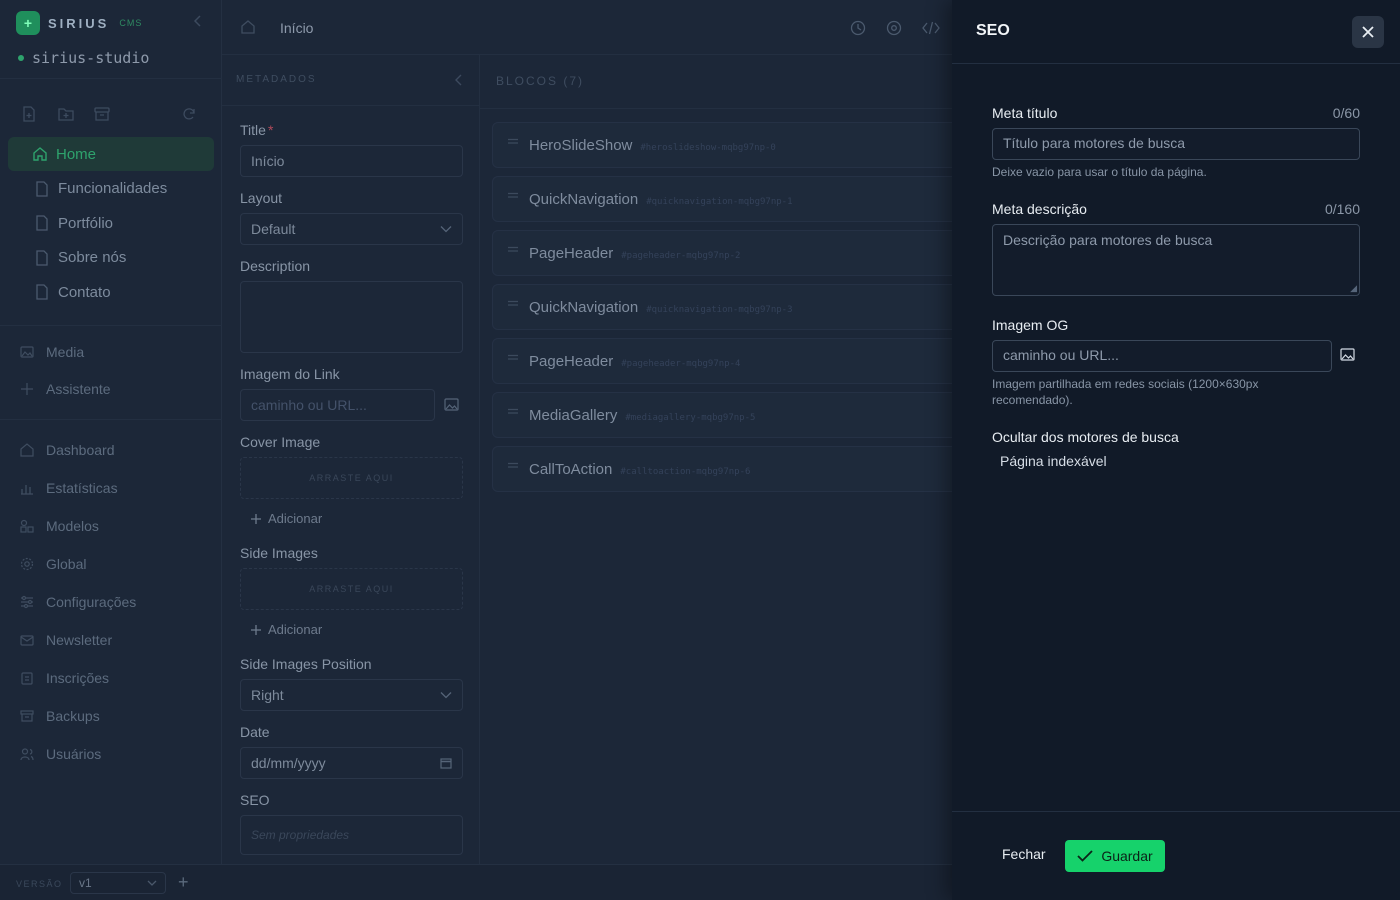 Image resolution: width=1400 pixels, height=900 pixels. I want to click on description-textarea, so click(351, 317).